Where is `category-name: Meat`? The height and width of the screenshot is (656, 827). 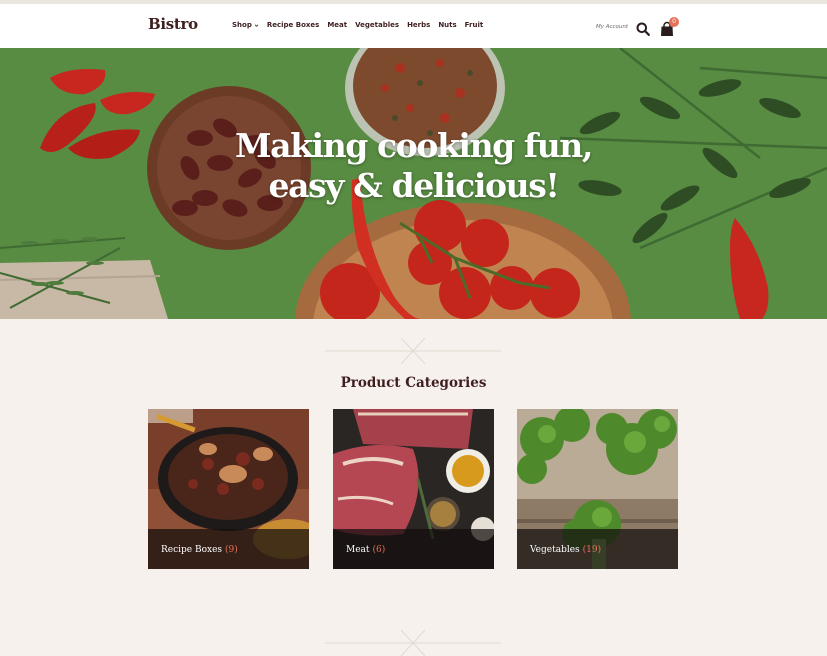 category-name: Meat is located at coordinates (358, 550).